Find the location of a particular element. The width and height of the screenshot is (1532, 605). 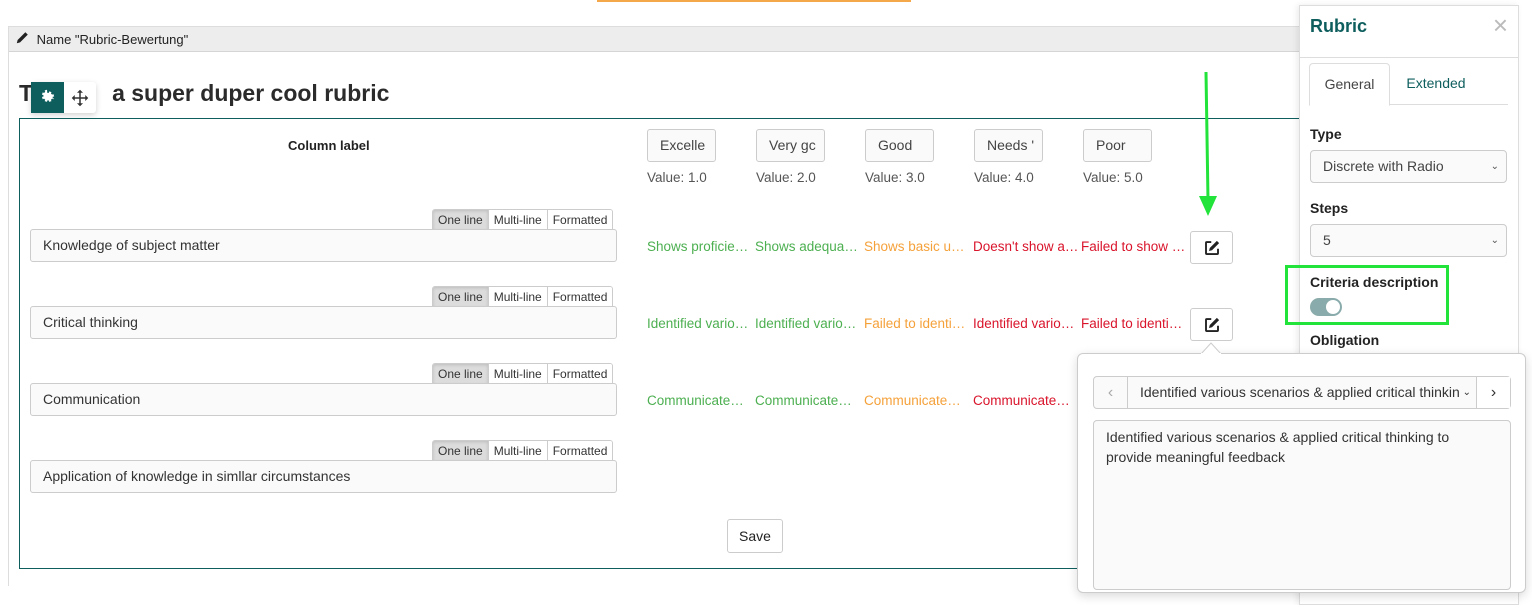

move-icon is located at coordinates (80, 97).